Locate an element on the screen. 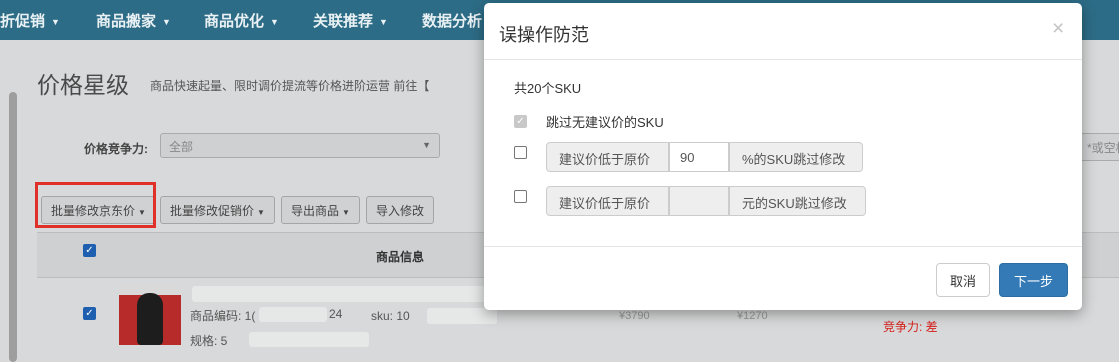  button-label: 导出商品 is located at coordinates (315, 211).